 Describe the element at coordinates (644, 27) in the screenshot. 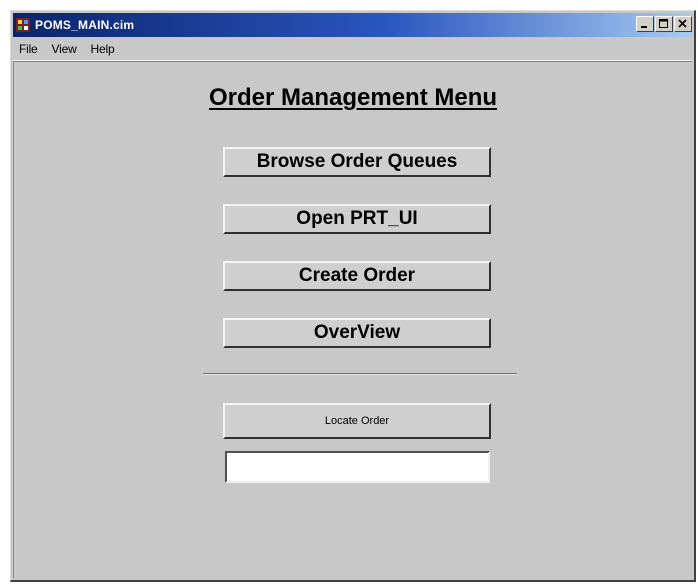

I see `minimize-icon` at that location.